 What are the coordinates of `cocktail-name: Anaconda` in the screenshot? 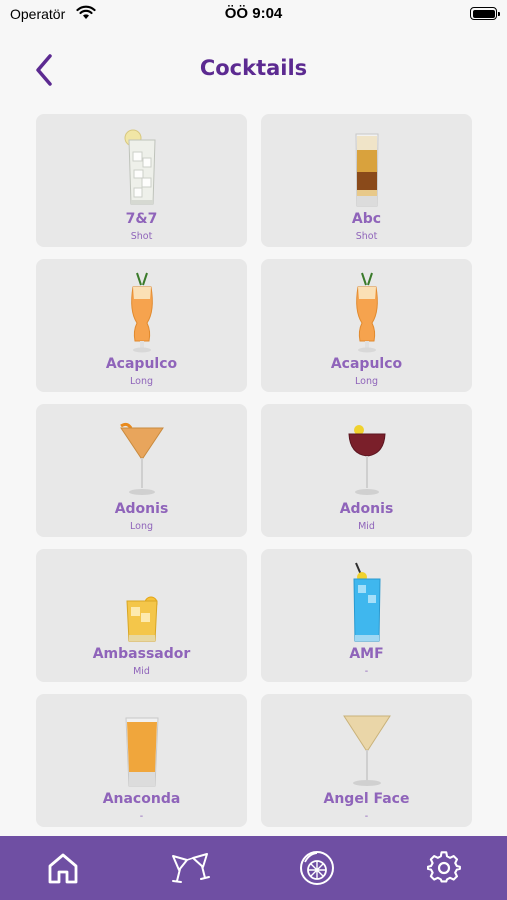 It's located at (141, 799).